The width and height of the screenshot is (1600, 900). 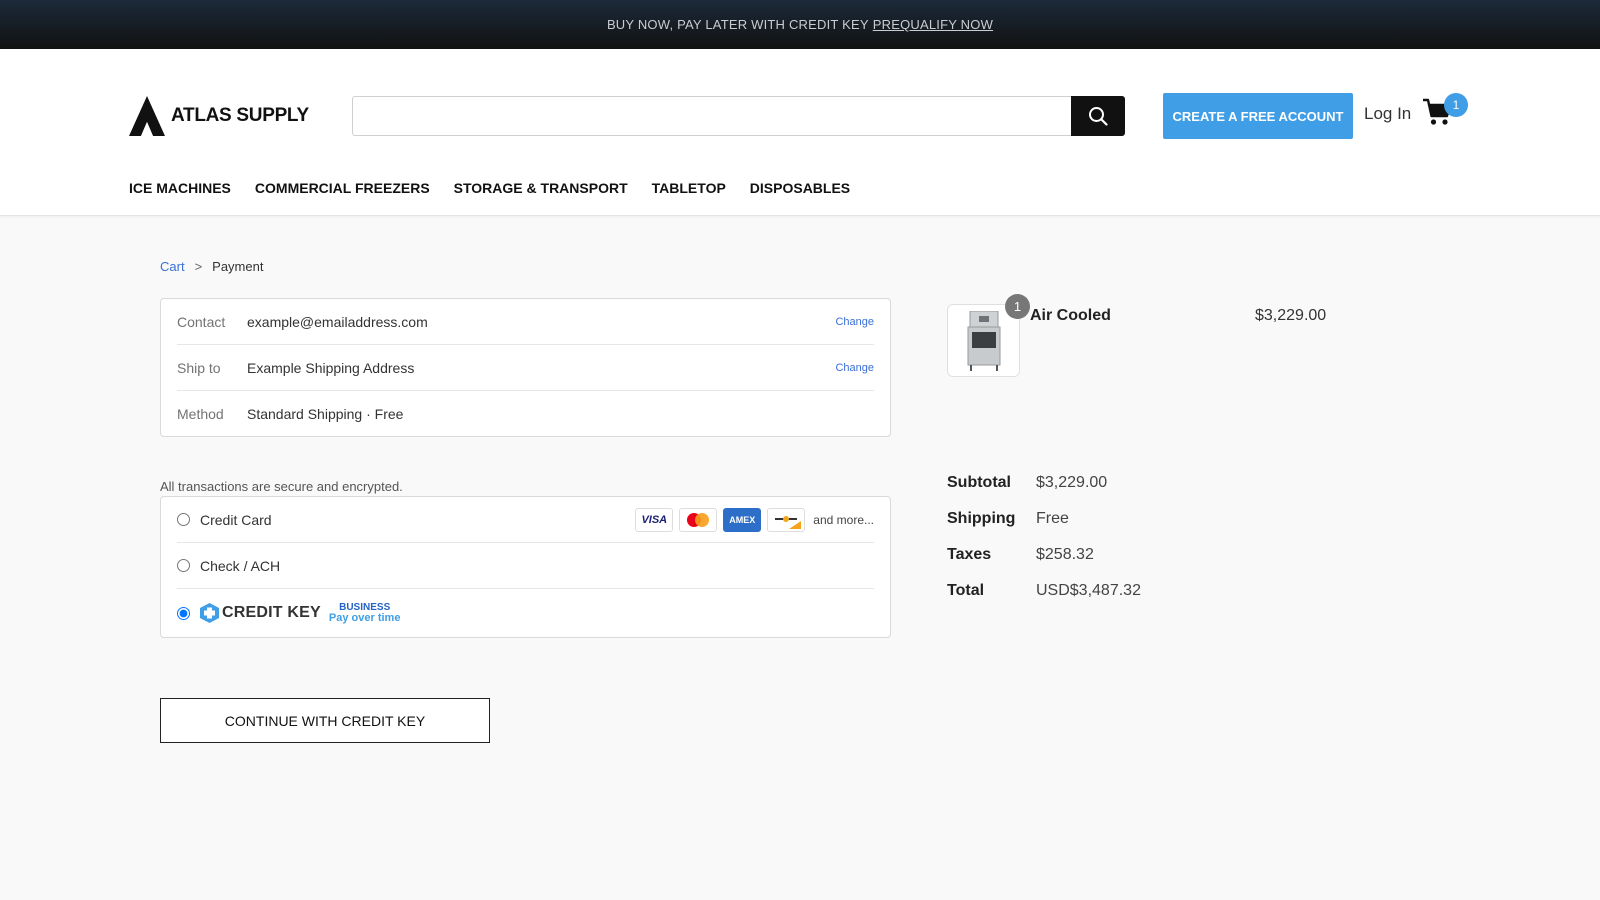 What do you see at coordinates (240, 565) in the screenshot?
I see `check-ach-label: Check / ACH` at bounding box center [240, 565].